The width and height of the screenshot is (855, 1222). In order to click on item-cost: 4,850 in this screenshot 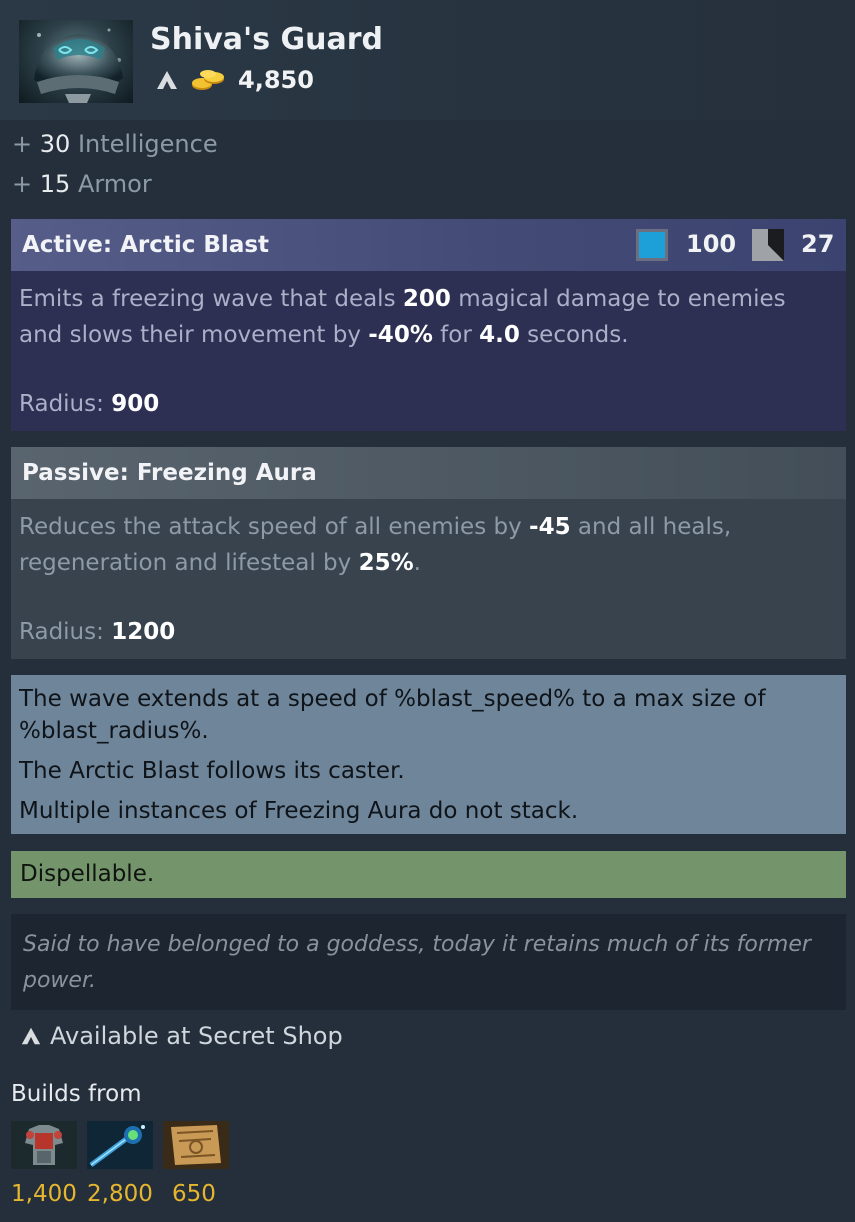, I will do `click(276, 80)`.